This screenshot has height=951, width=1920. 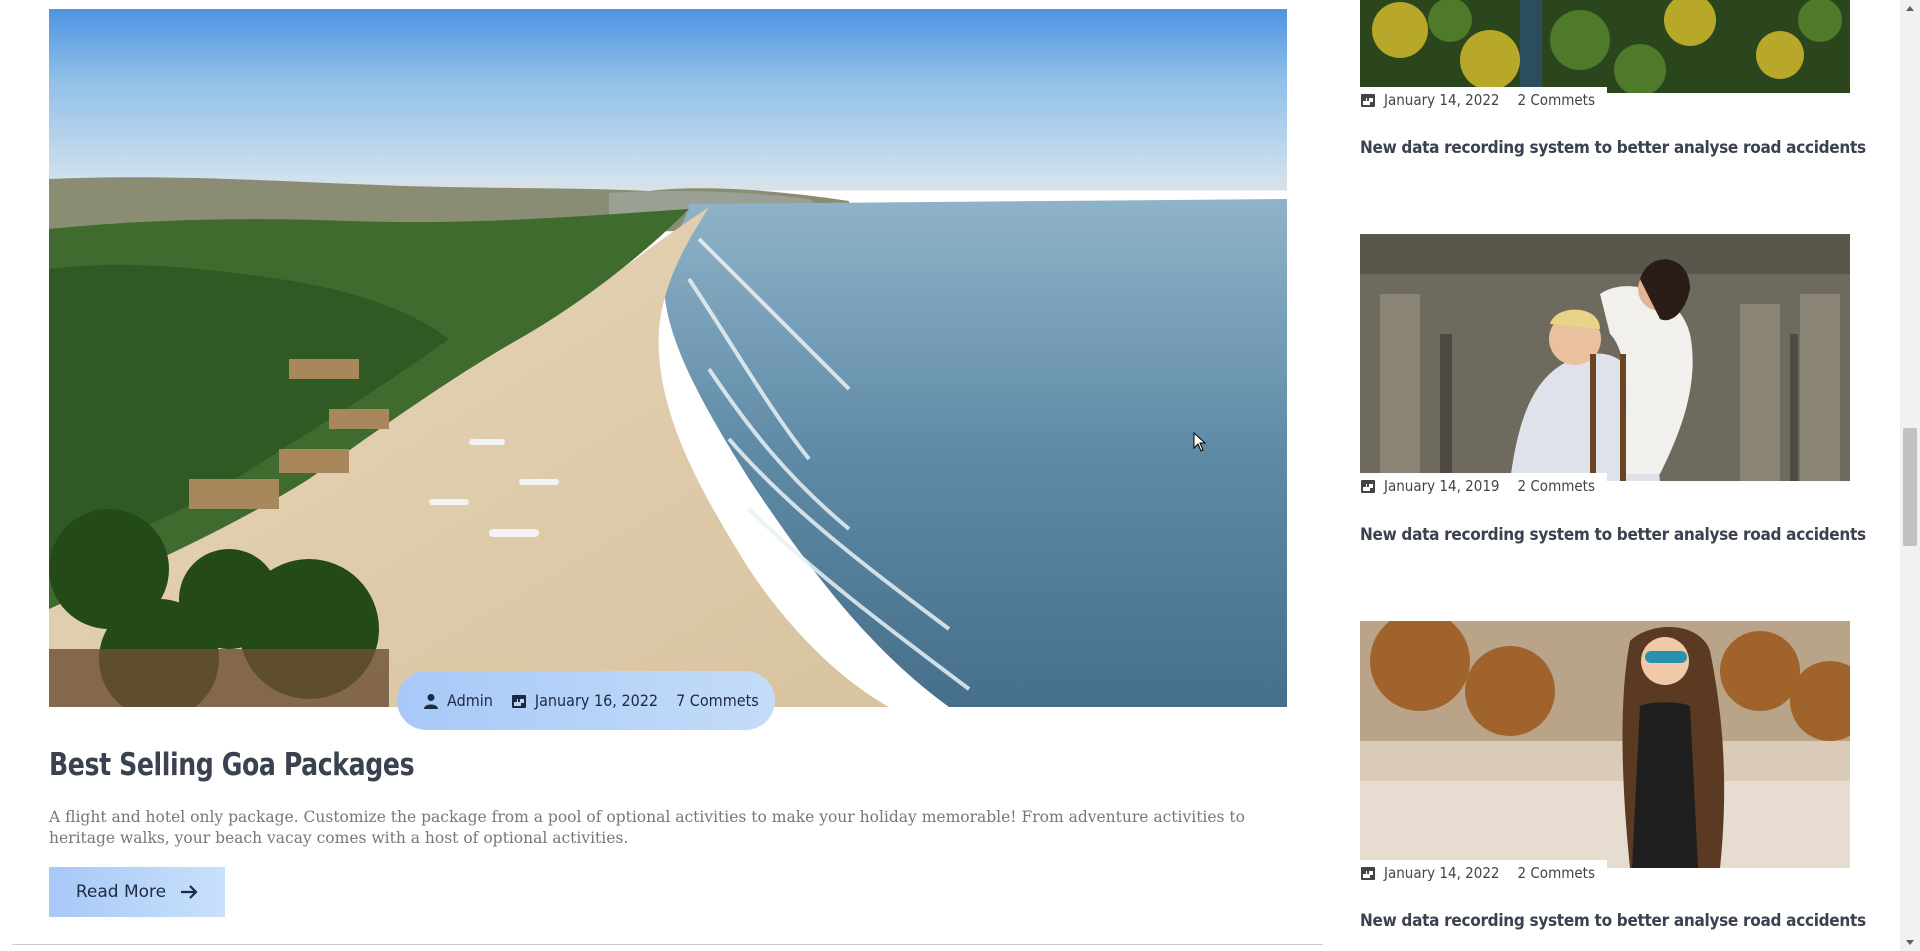 I want to click on read-more-label: Read More, so click(x=121, y=892).